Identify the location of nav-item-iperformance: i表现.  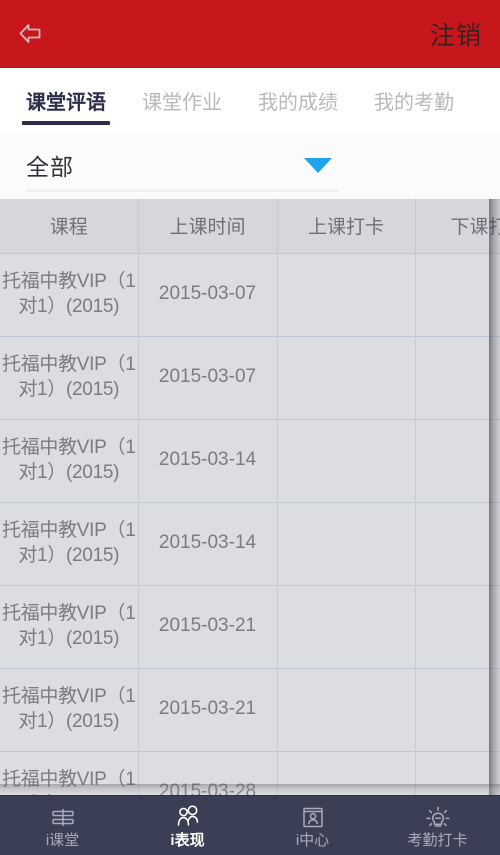
(187, 825).